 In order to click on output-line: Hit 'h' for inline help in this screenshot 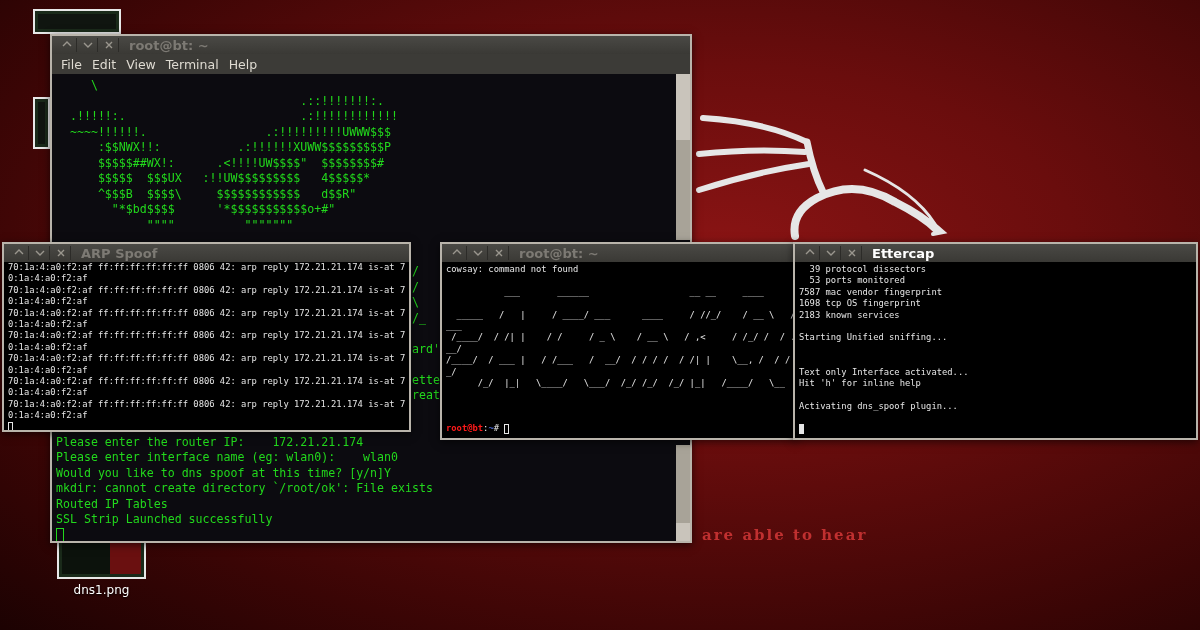, I will do `click(860, 383)`.